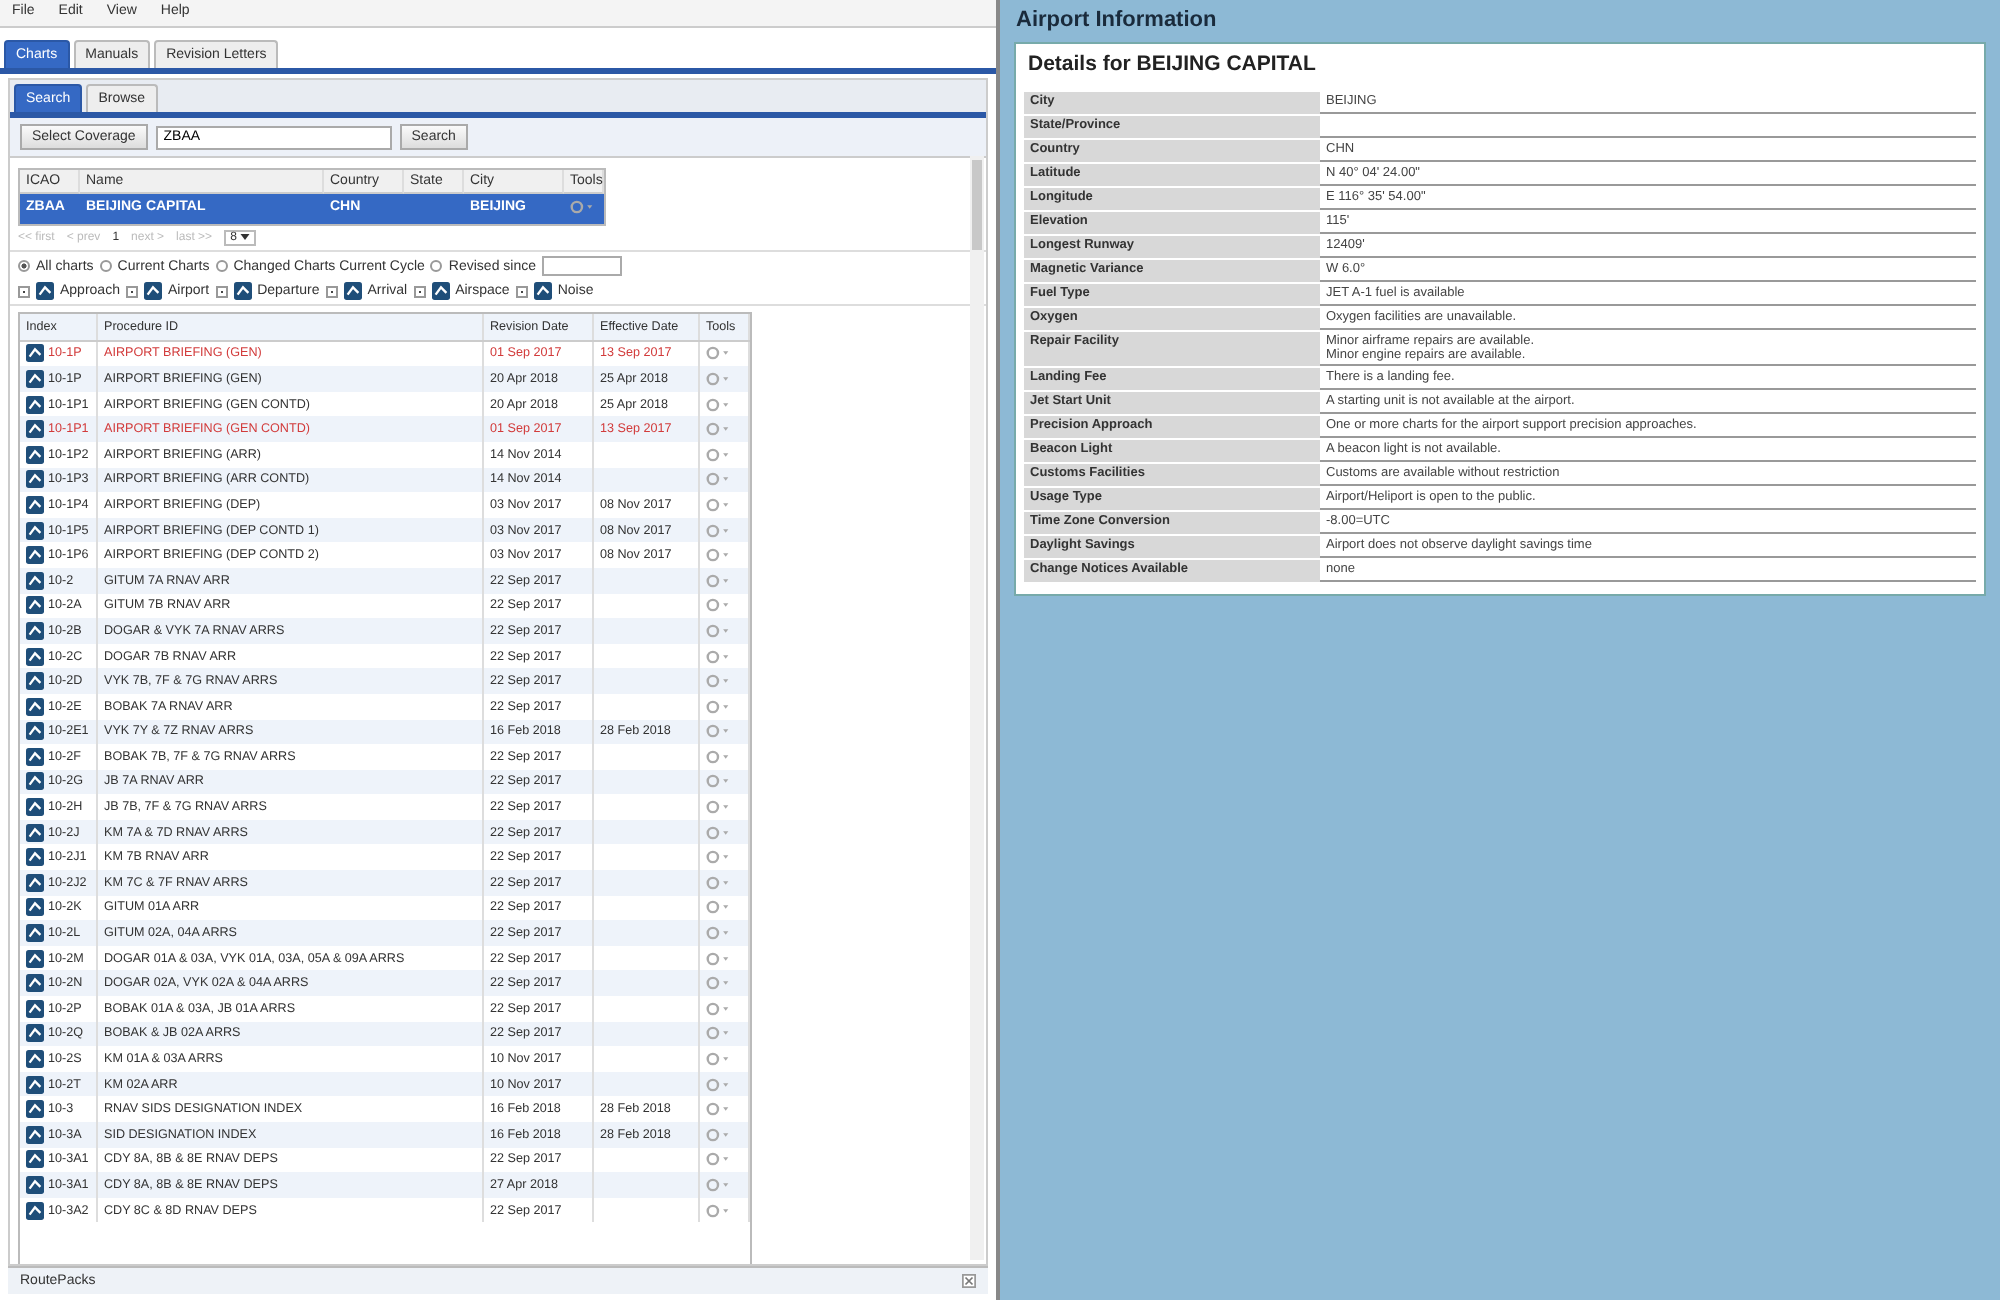 The height and width of the screenshot is (1300, 2000). I want to click on date-field, so click(582, 266).